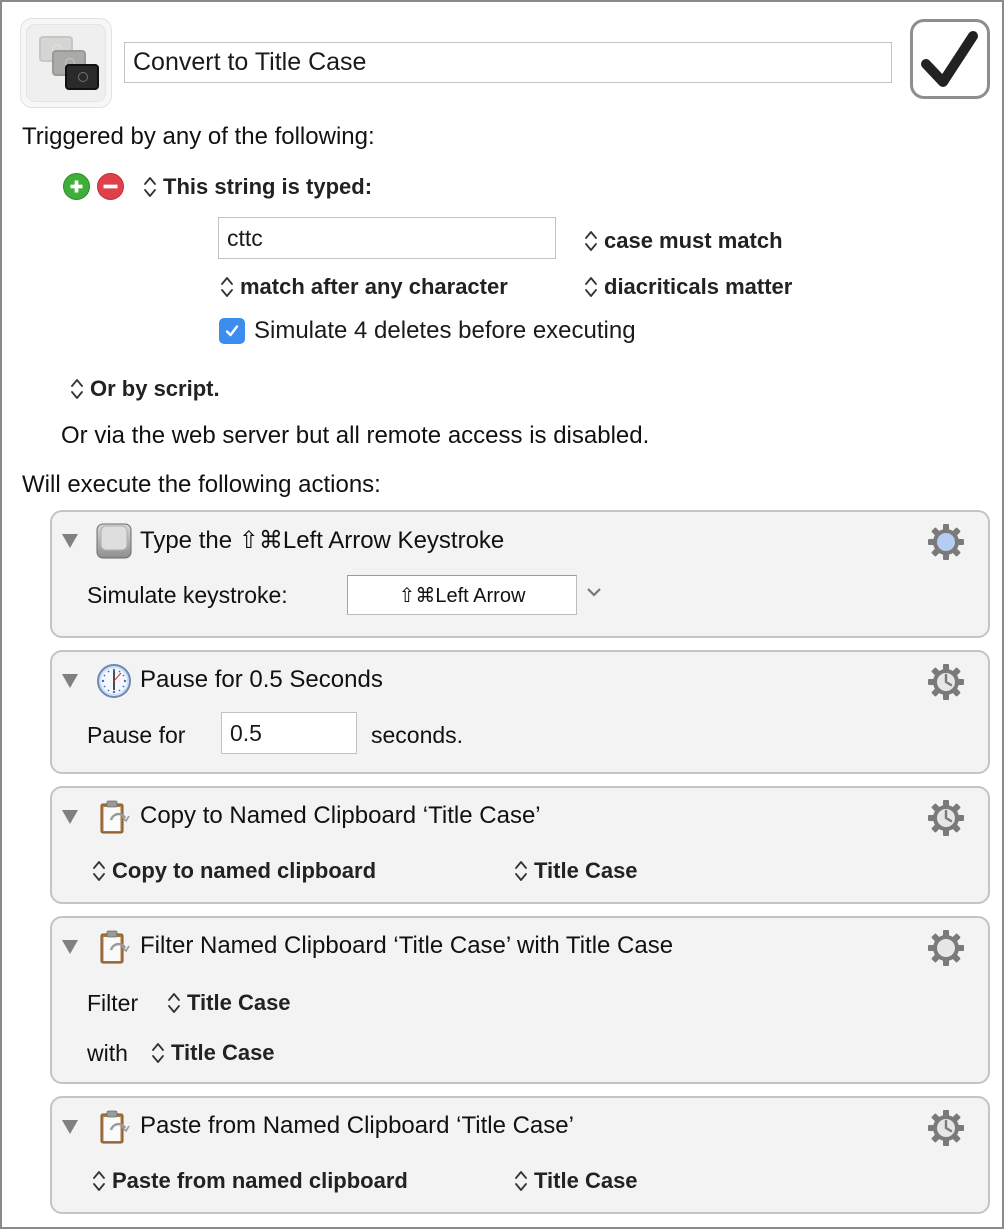  I want to click on simulate-deletes-label: Simulate 4 deletes before executing, so click(445, 330).